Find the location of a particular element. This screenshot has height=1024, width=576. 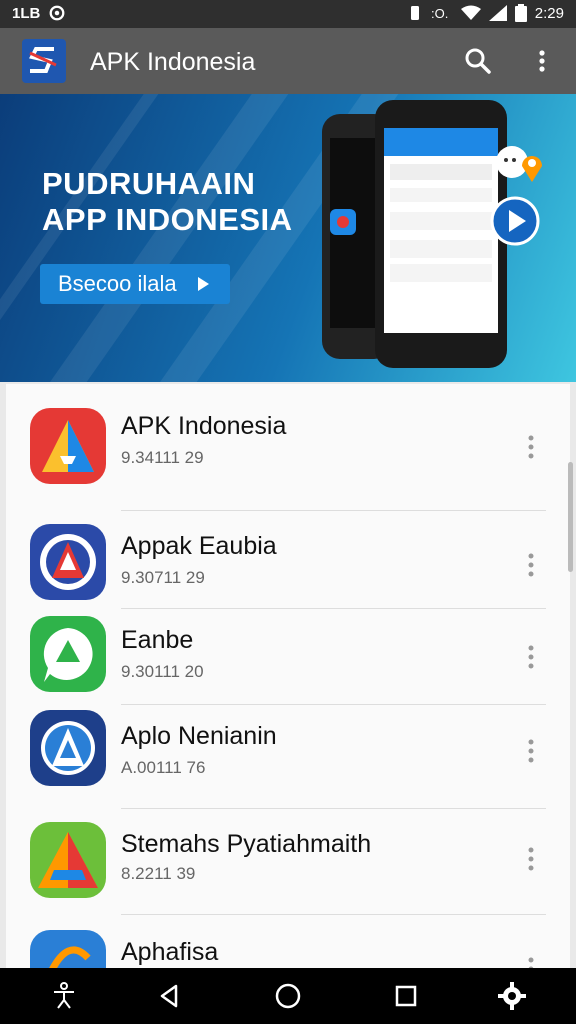

app-name: Stemahs Pyatiahmaith is located at coordinates (246, 844).